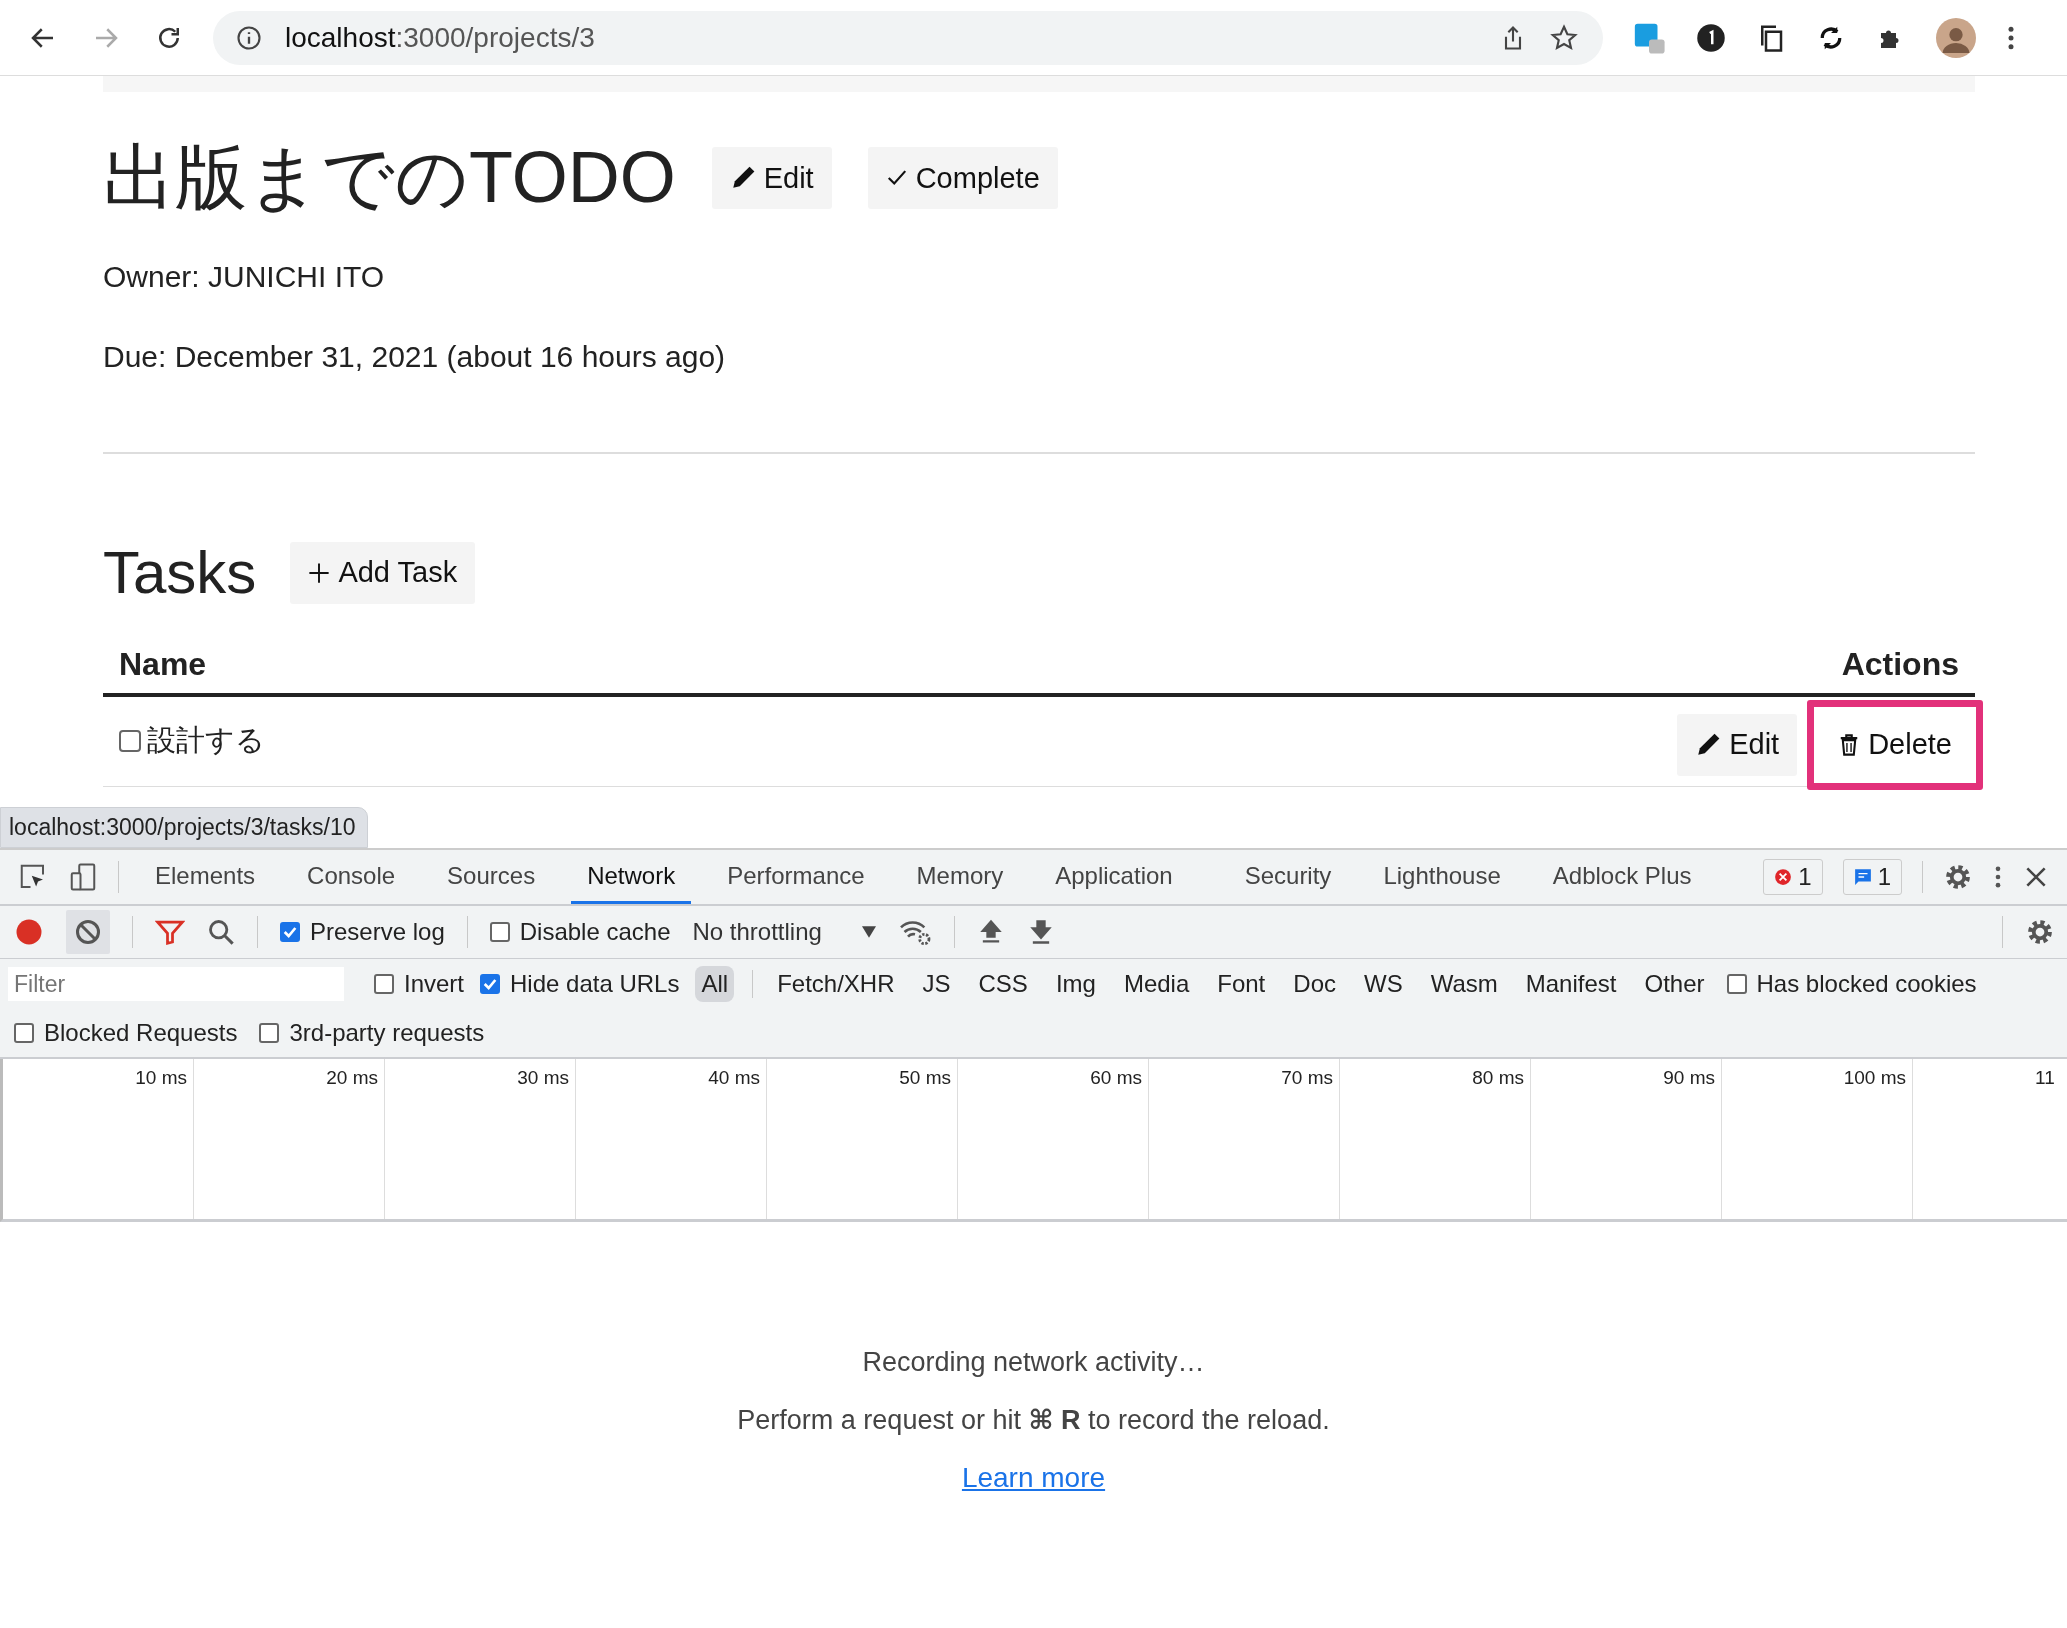 The width and height of the screenshot is (2067, 1628). I want to click on numbered-circle-icon, so click(1711, 37).